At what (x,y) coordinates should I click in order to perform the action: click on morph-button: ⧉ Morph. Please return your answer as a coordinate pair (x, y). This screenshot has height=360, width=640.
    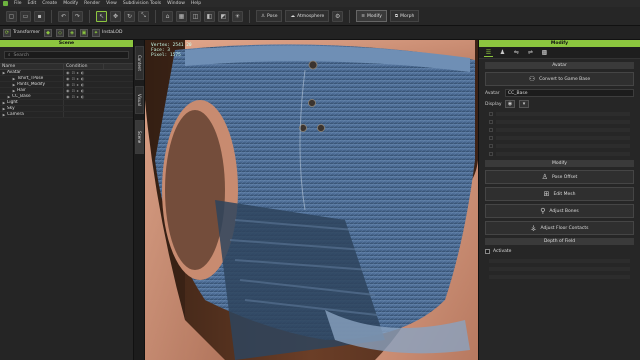
    Looking at the image, I should click on (404, 16).